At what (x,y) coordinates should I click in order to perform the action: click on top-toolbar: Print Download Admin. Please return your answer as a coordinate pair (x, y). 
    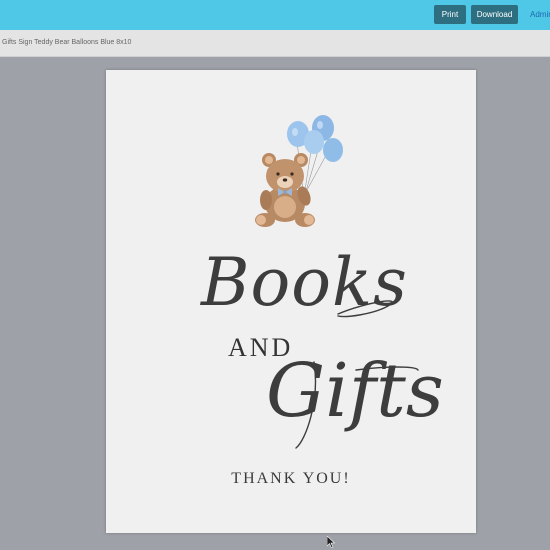
    Looking at the image, I should click on (275, 15).